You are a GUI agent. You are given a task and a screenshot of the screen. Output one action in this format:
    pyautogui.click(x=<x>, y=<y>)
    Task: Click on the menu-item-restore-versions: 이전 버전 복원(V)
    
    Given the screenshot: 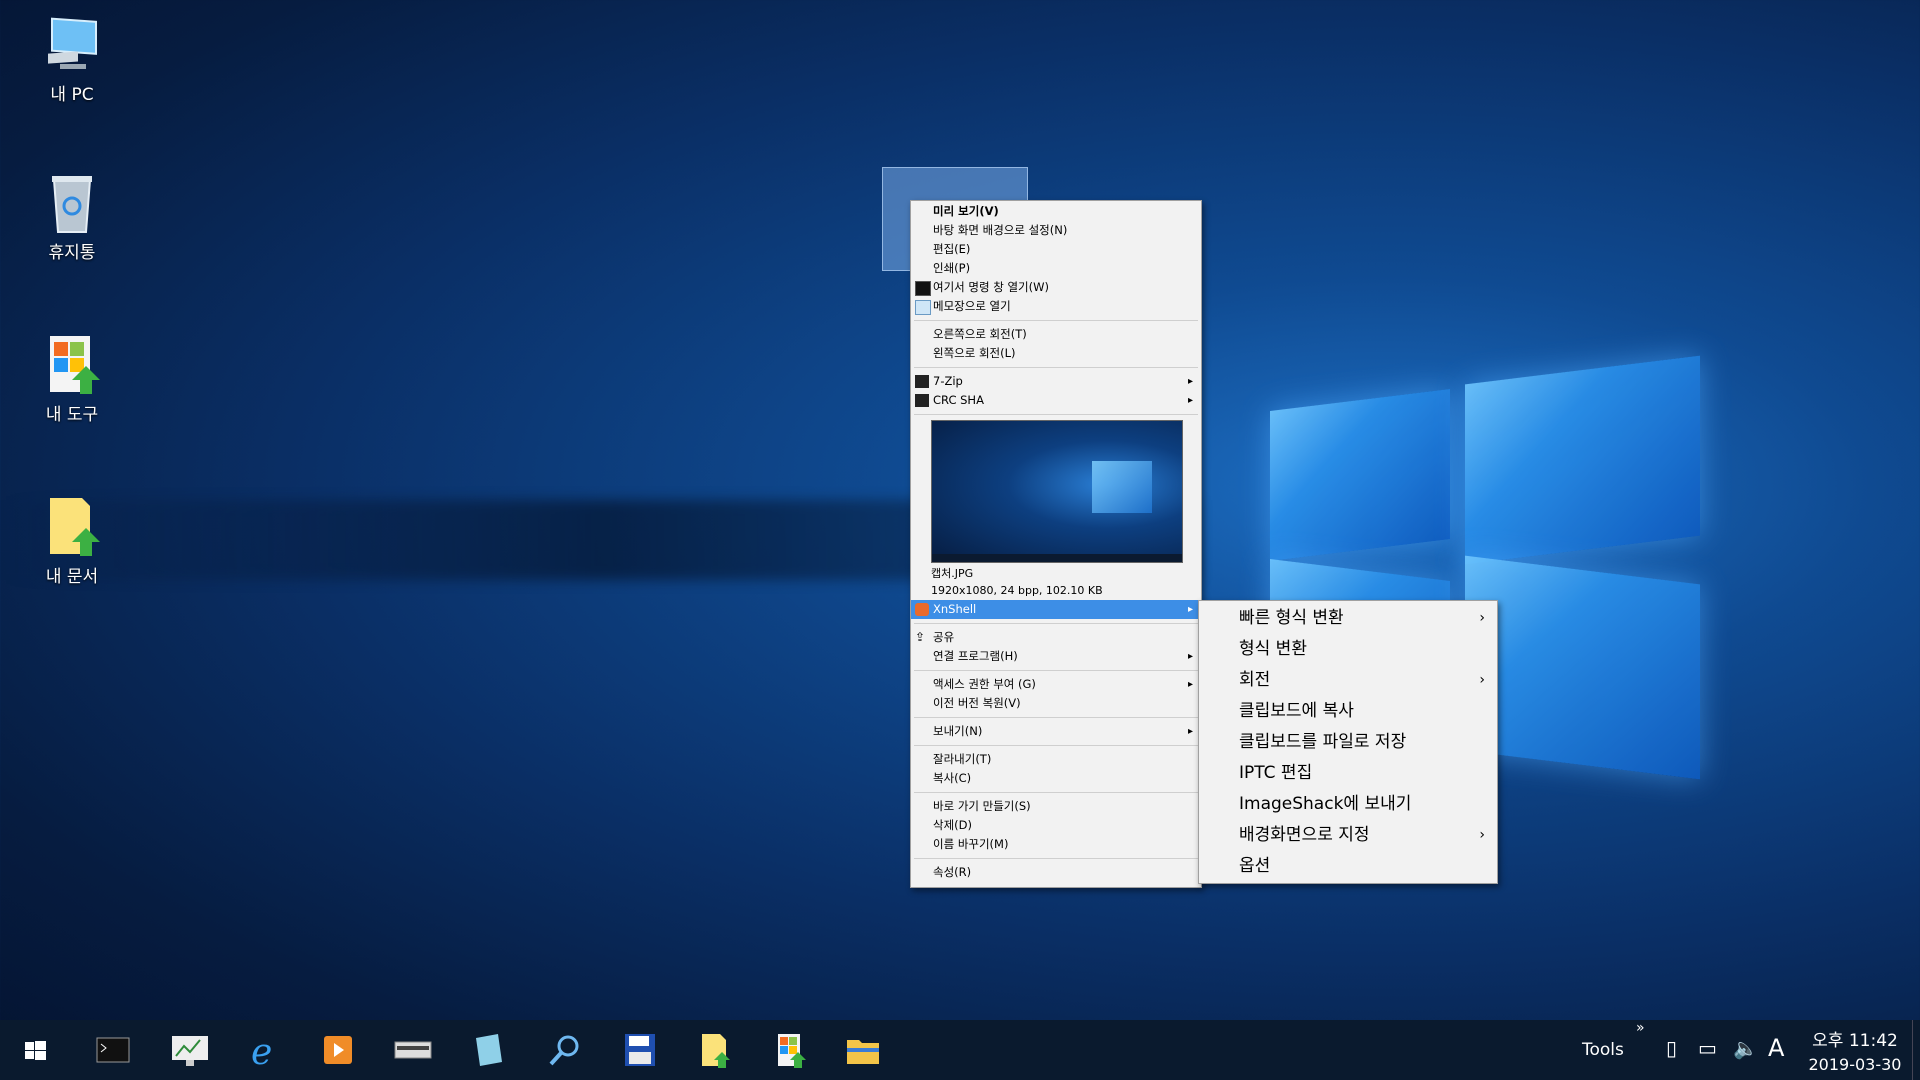 What is the action you would take?
    pyautogui.click(x=1056, y=703)
    